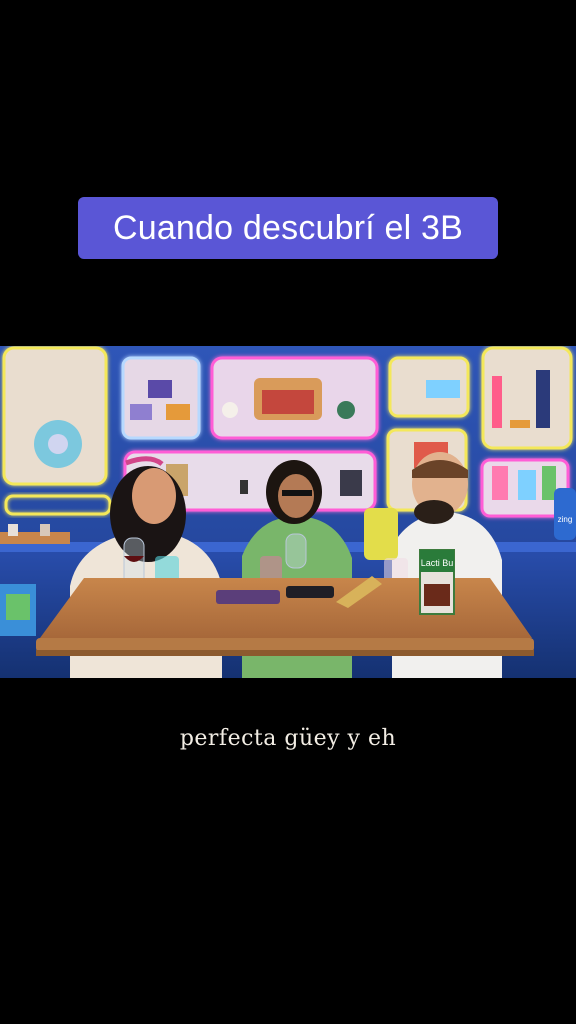  What do you see at coordinates (437, 582) in the screenshot?
I see `juice-box: Lacti Bu` at bounding box center [437, 582].